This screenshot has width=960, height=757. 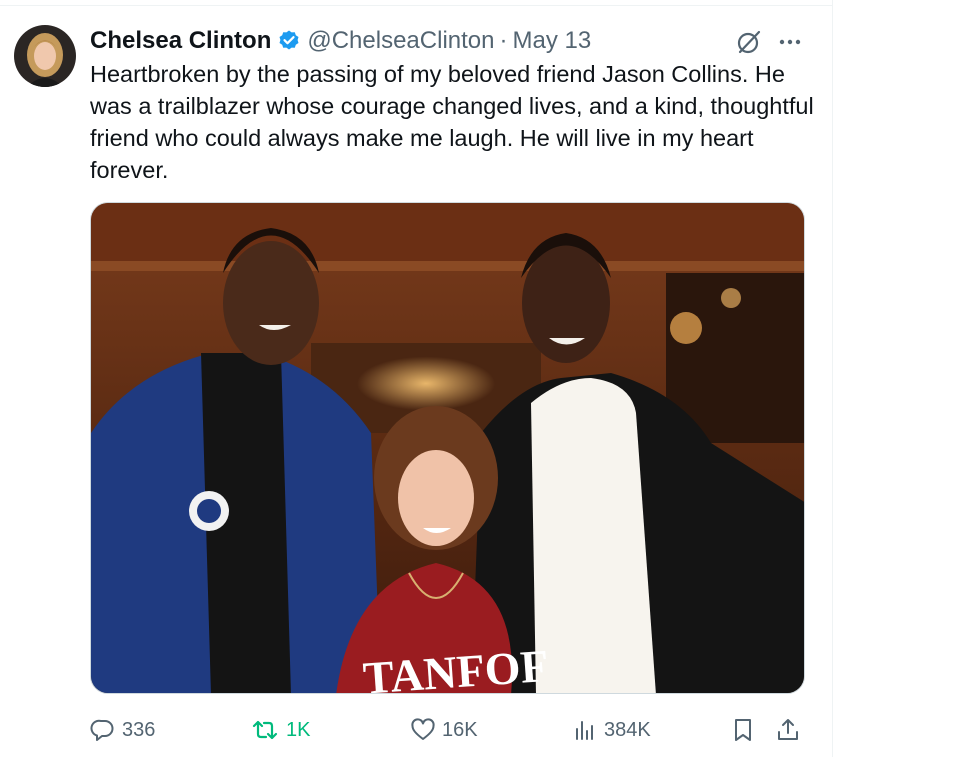 What do you see at coordinates (788, 729) in the screenshot?
I see `share-icon` at bounding box center [788, 729].